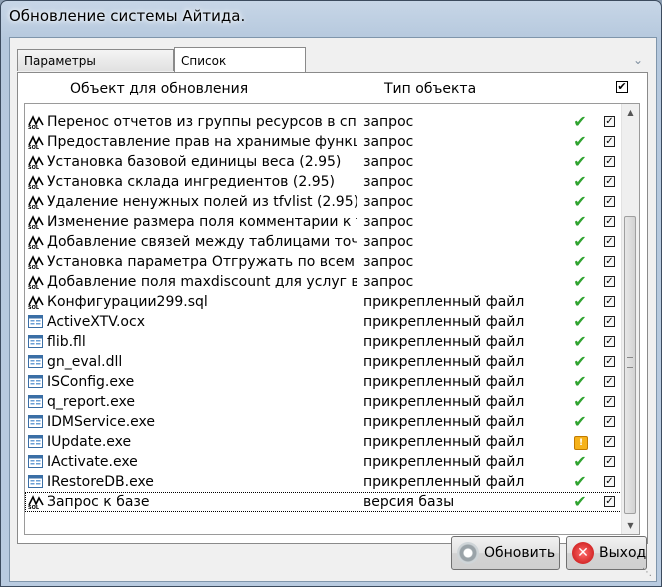  What do you see at coordinates (89, 442) in the screenshot?
I see `row-object-name: IUpdate.exe` at bounding box center [89, 442].